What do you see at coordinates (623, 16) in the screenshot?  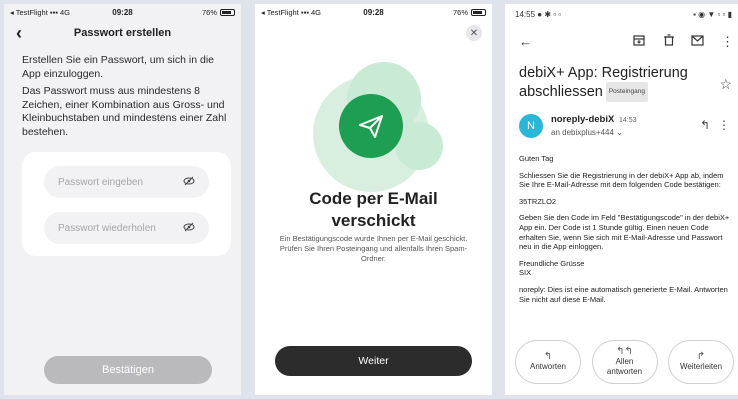 I see `status-bar: 14:55 ● ✱ ▫ ▫ ▪ ◉ ▼ ▫ ▫ ▮` at bounding box center [623, 16].